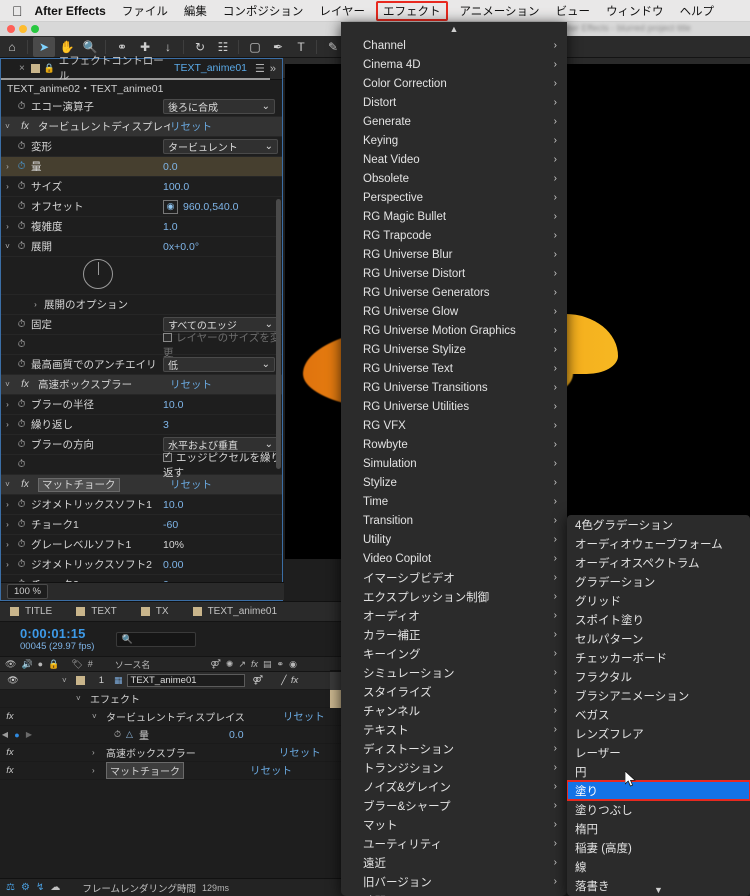  Describe the element at coordinates (141, 107) in the screenshot. I see `param-row: ⏱ エコー演算子 後ろに合成 ⌄` at that location.